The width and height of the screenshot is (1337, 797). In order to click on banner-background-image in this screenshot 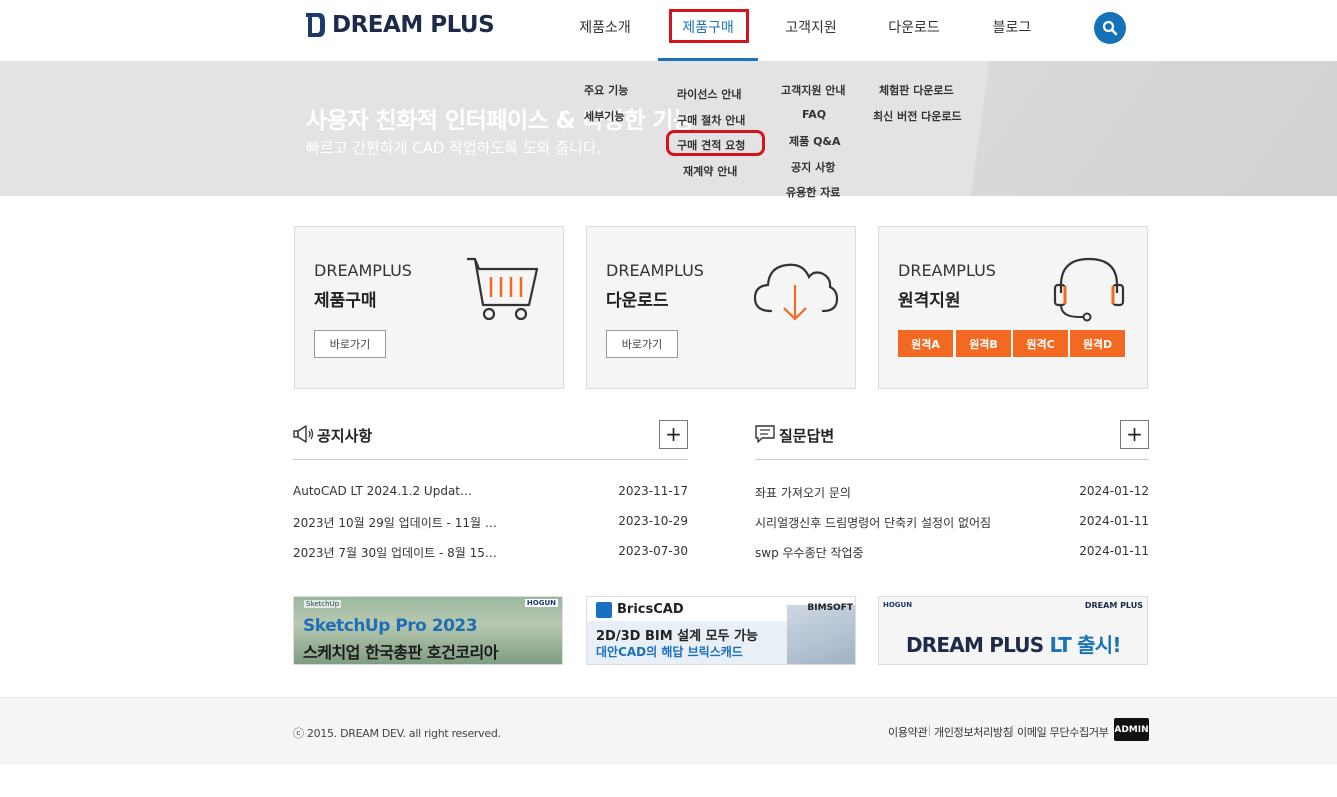, I will do `click(1153, 128)`.